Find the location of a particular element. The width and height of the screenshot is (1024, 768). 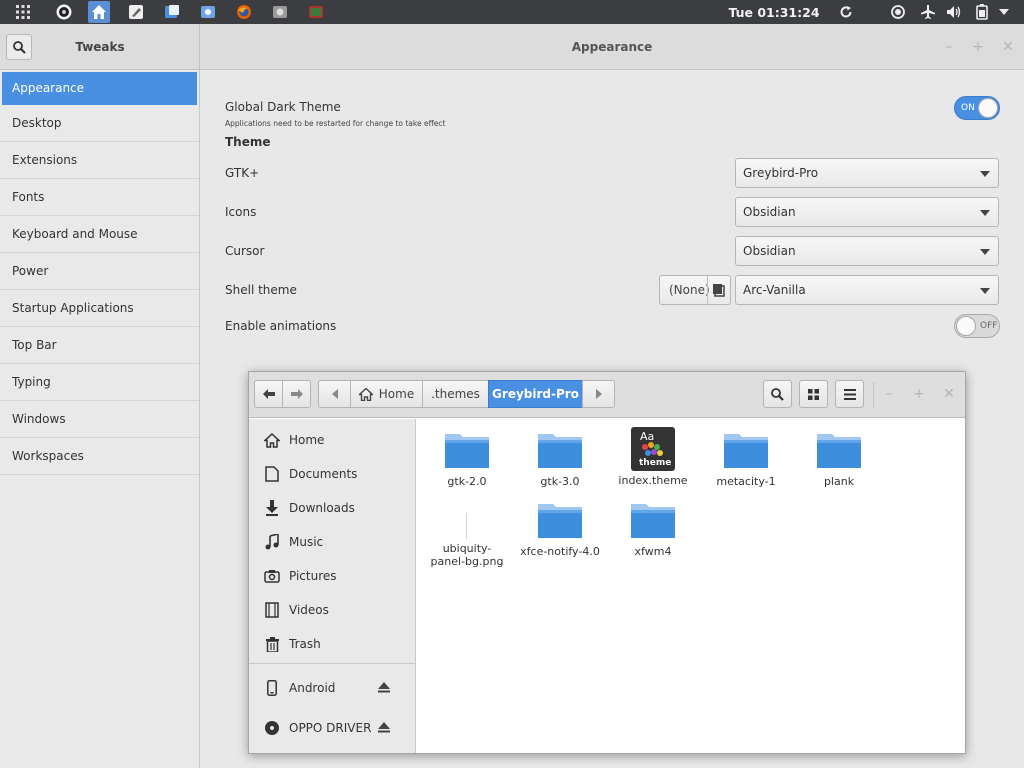

animations-switch: OFF is located at coordinates (977, 326).